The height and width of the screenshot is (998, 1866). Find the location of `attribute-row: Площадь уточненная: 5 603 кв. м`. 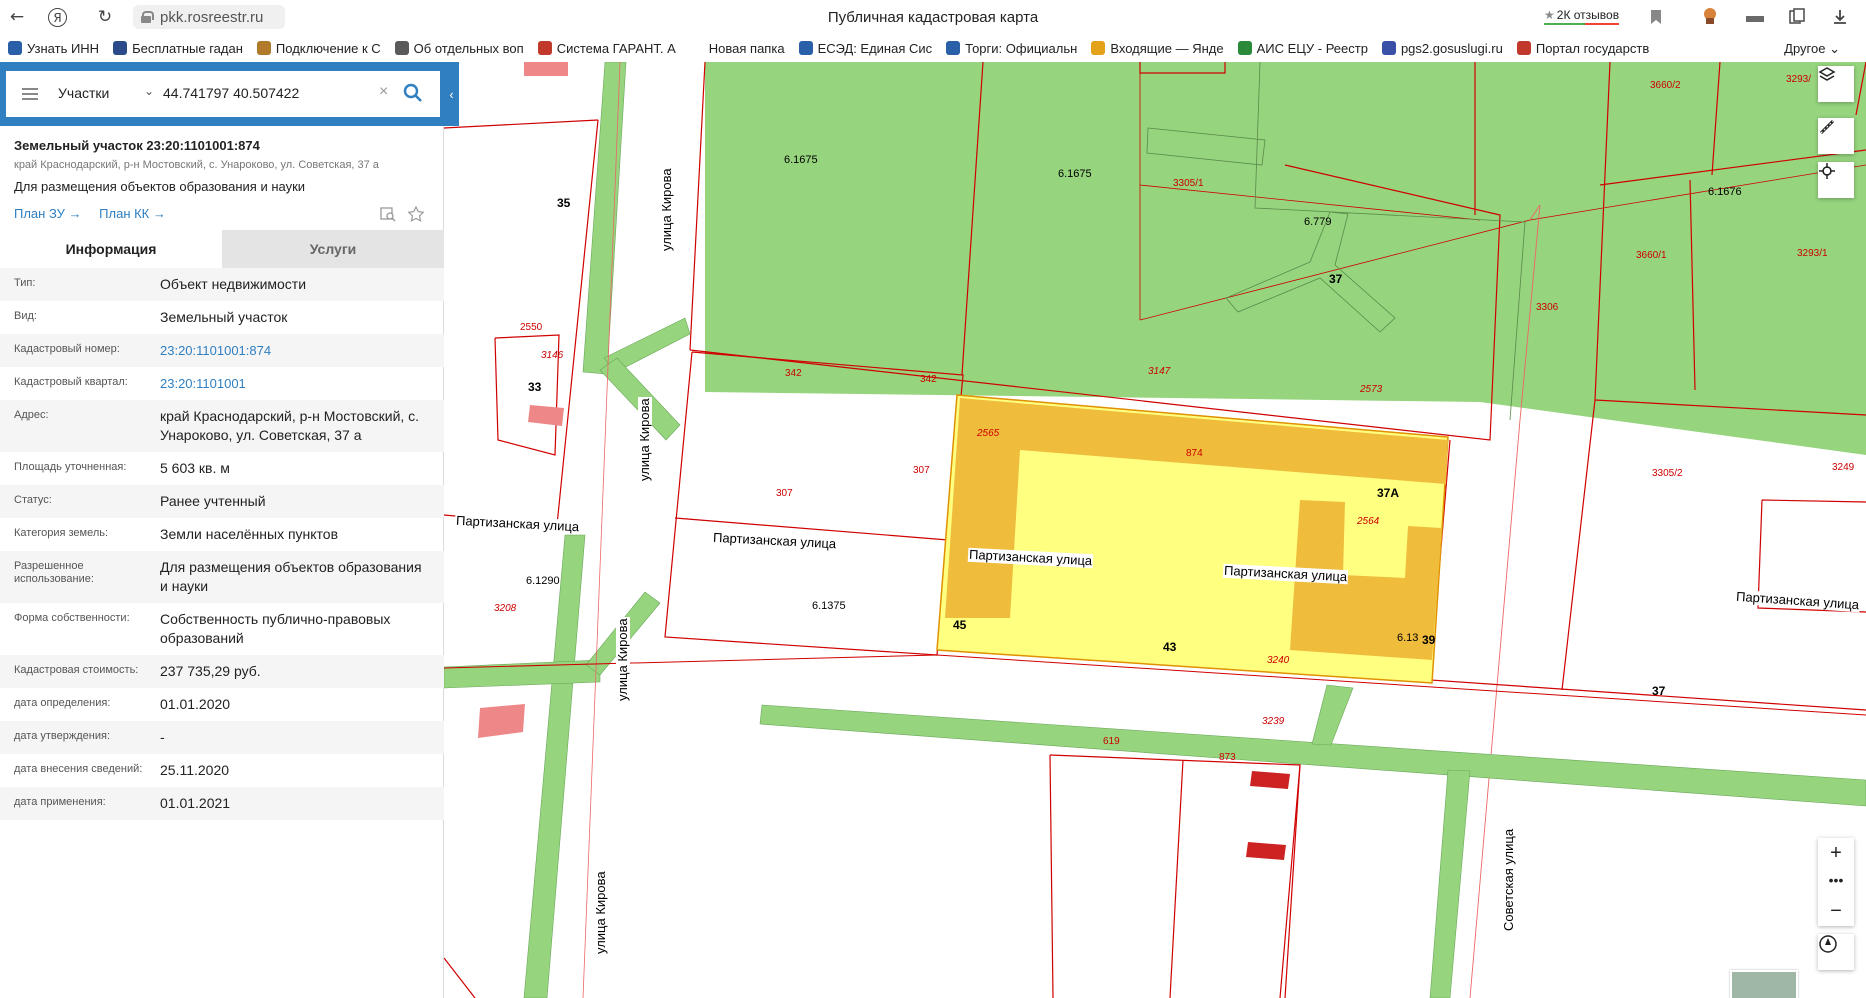

attribute-row: Площадь уточненная: 5 603 кв. м is located at coordinates (222, 468).